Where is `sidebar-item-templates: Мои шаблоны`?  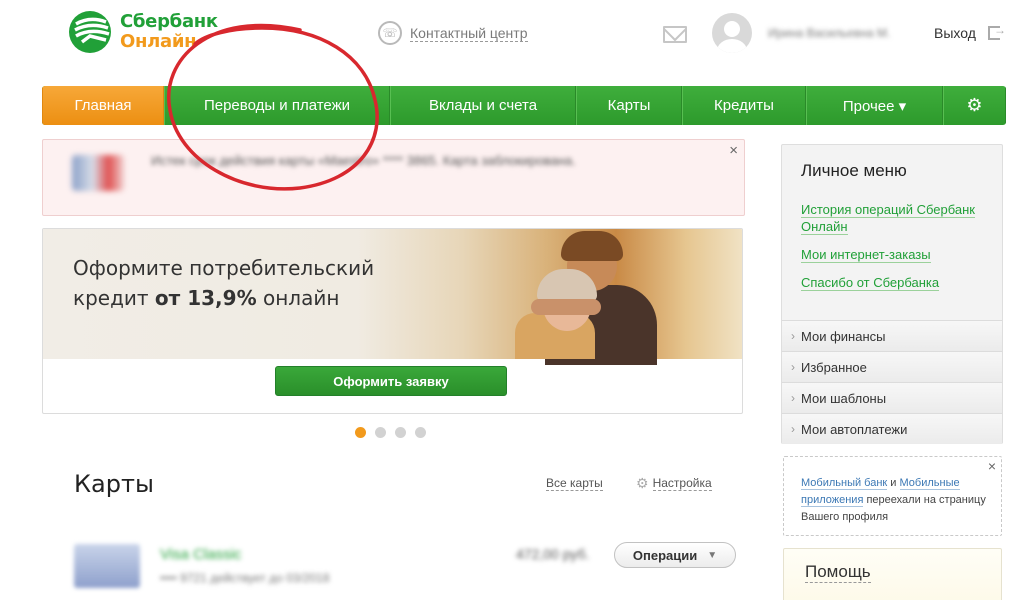
sidebar-item-templates: Мои шаблоны is located at coordinates (892, 397).